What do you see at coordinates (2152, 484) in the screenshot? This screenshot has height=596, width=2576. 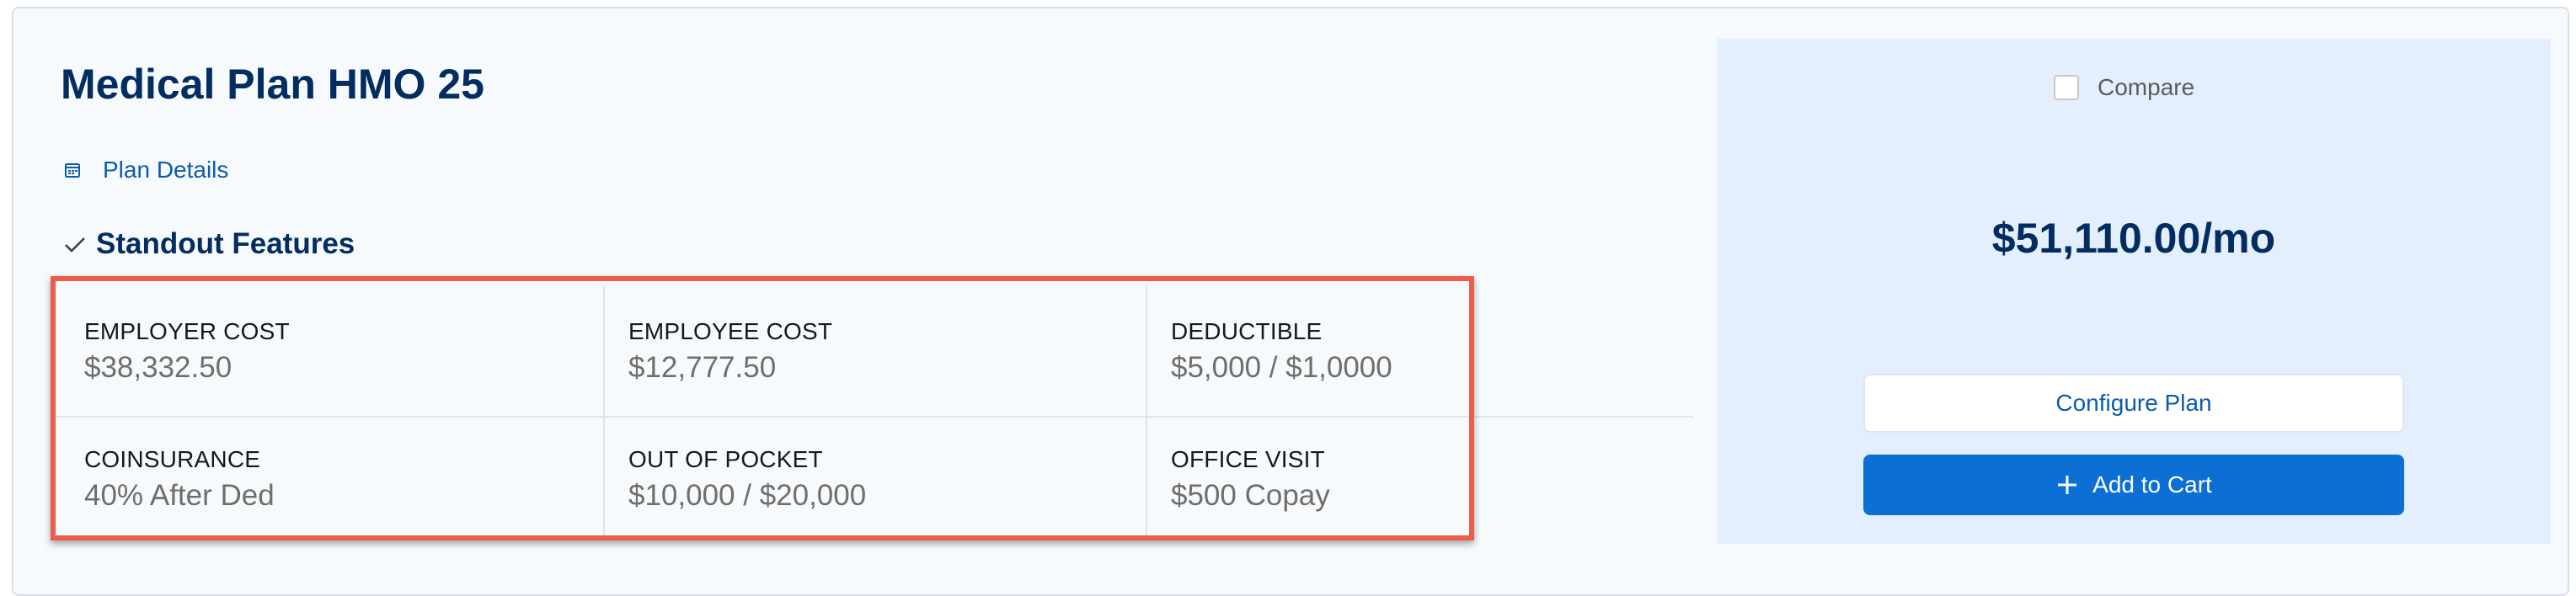 I see `add-to-cart-label: Add to Cart` at bounding box center [2152, 484].